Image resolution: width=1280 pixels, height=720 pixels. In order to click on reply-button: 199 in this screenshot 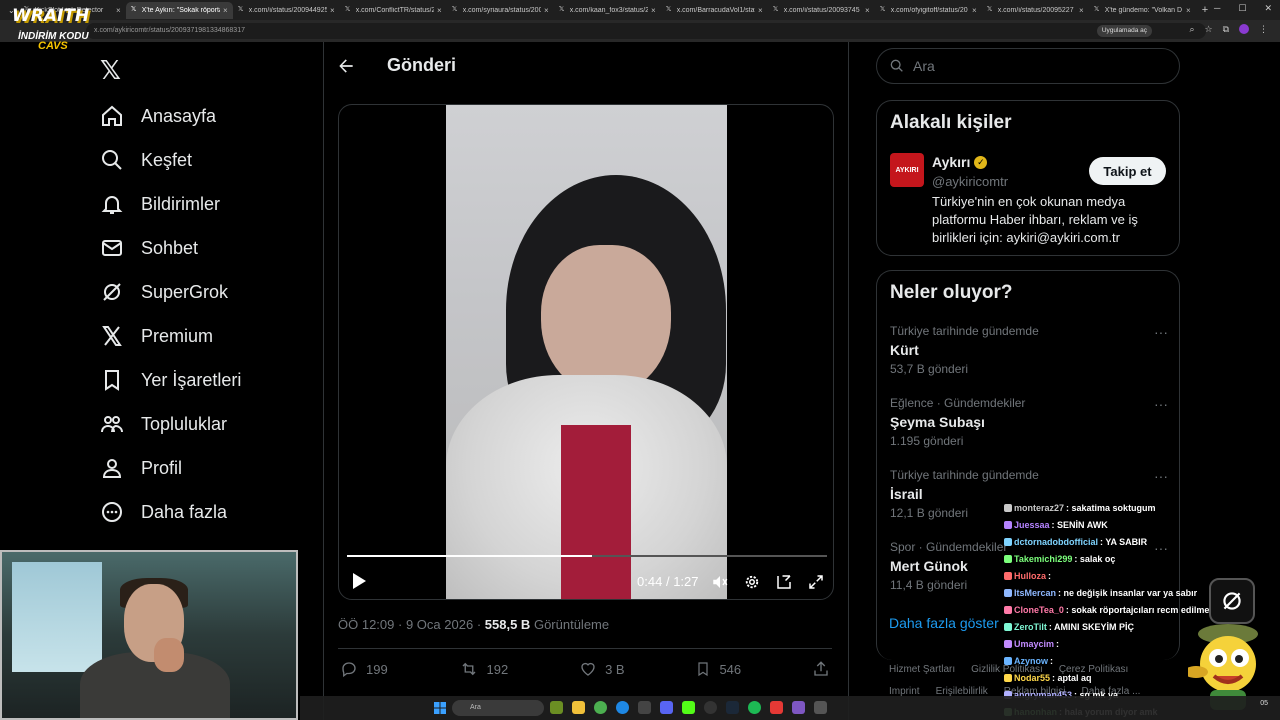, I will do `click(364, 669)`.